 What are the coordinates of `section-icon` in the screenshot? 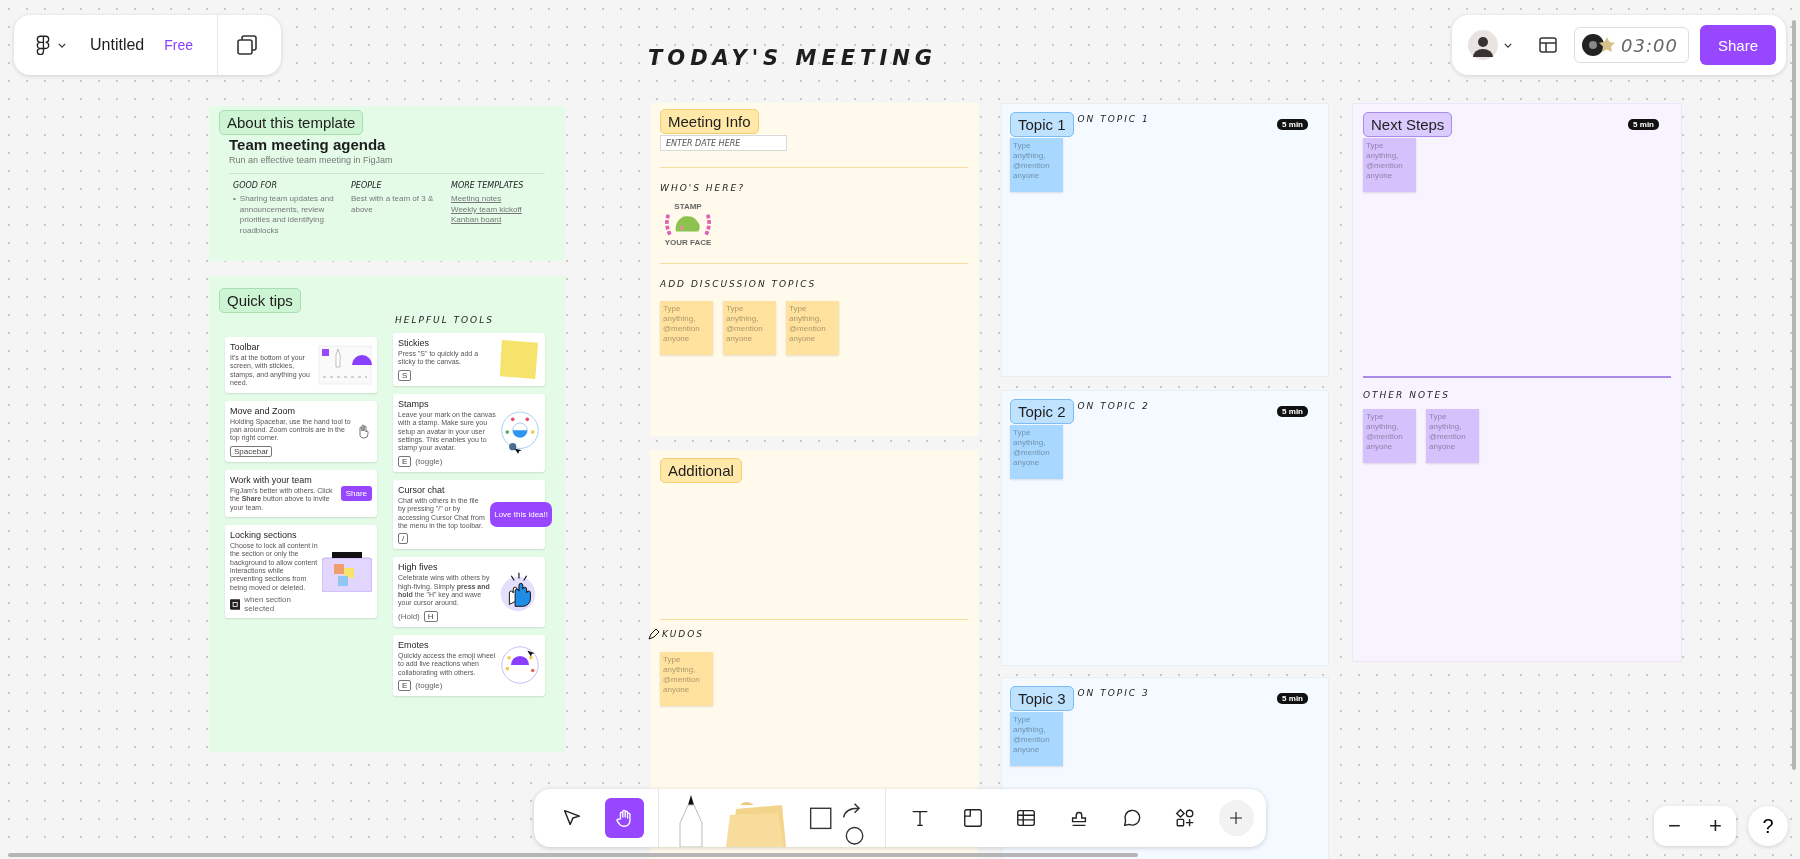 It's located at (972, 818).